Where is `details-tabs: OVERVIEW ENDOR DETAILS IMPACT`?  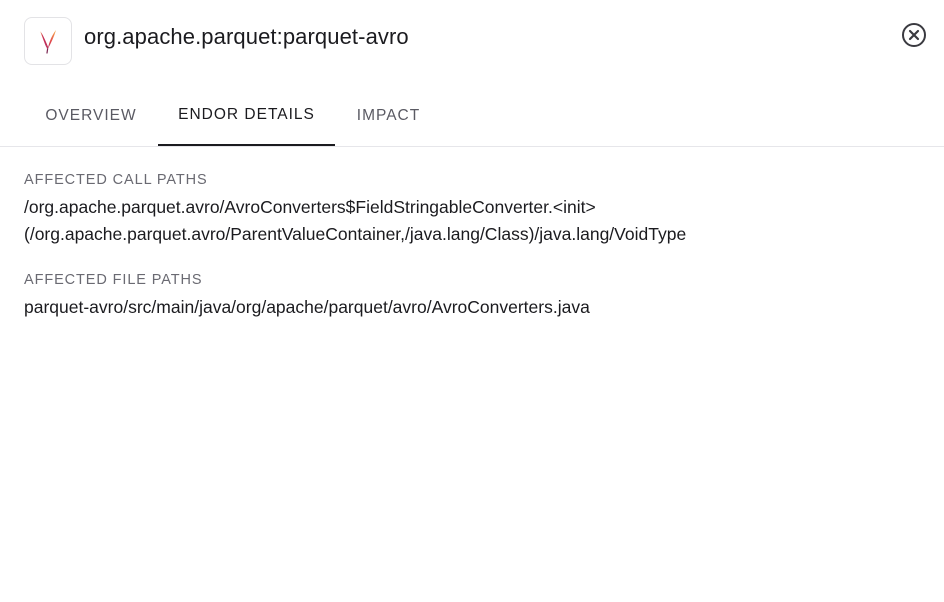
details-tabs: OVERVIEW ENDOR DETAILS IMPACT is located at coordinates (472, 116).